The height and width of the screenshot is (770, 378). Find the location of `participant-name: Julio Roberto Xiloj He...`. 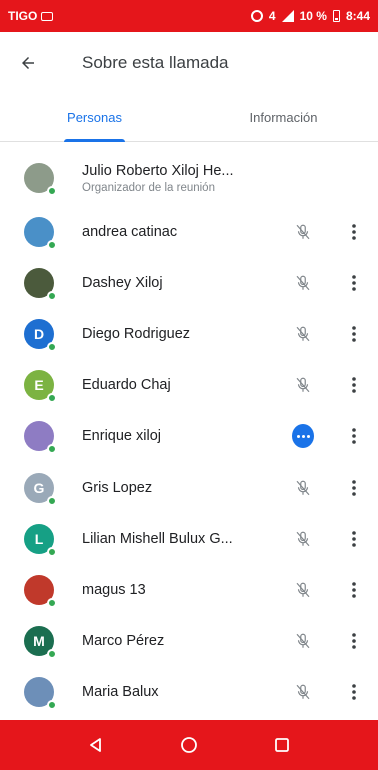

participant-name: Julio Roberto Xiloj He... is located at coordinates (158, 170).